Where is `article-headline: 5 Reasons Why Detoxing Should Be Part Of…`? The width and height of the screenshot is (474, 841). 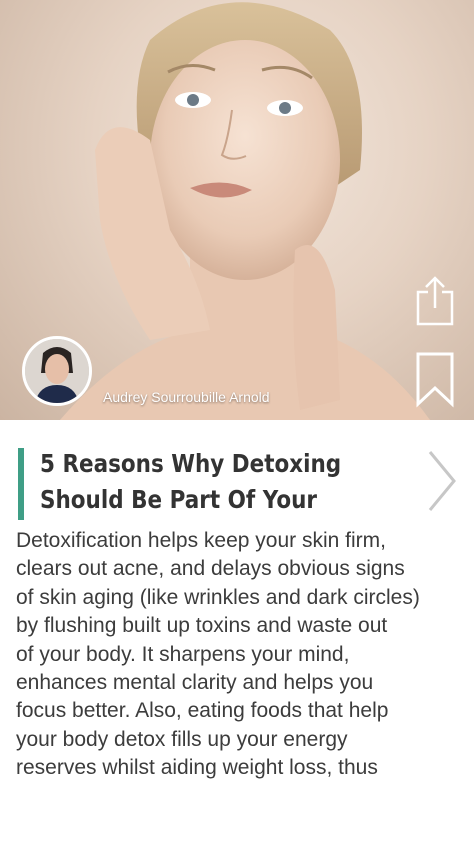
article-headline: 5 Reasons Why Detoxing Should Be Part Of… is located at coordinates (191, 481).